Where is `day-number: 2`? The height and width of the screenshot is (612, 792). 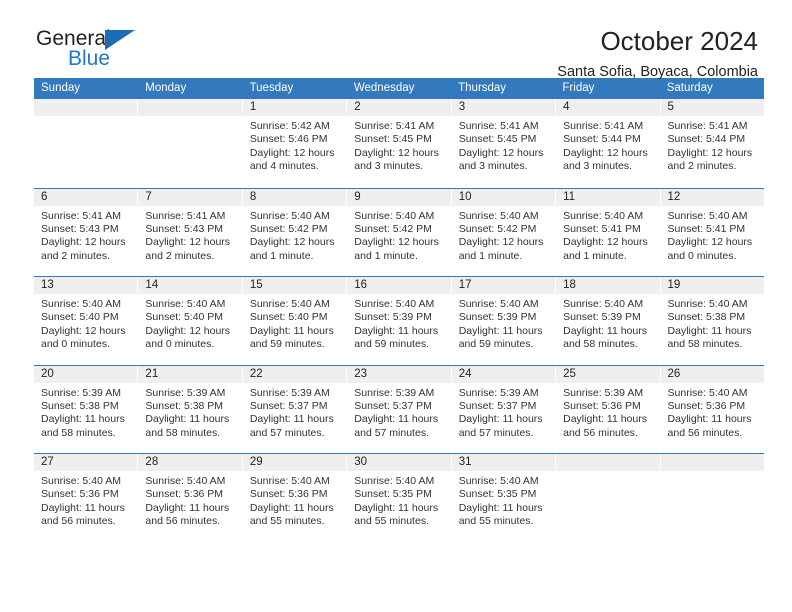 day-number: 2 is located at coordinates (399, 107).